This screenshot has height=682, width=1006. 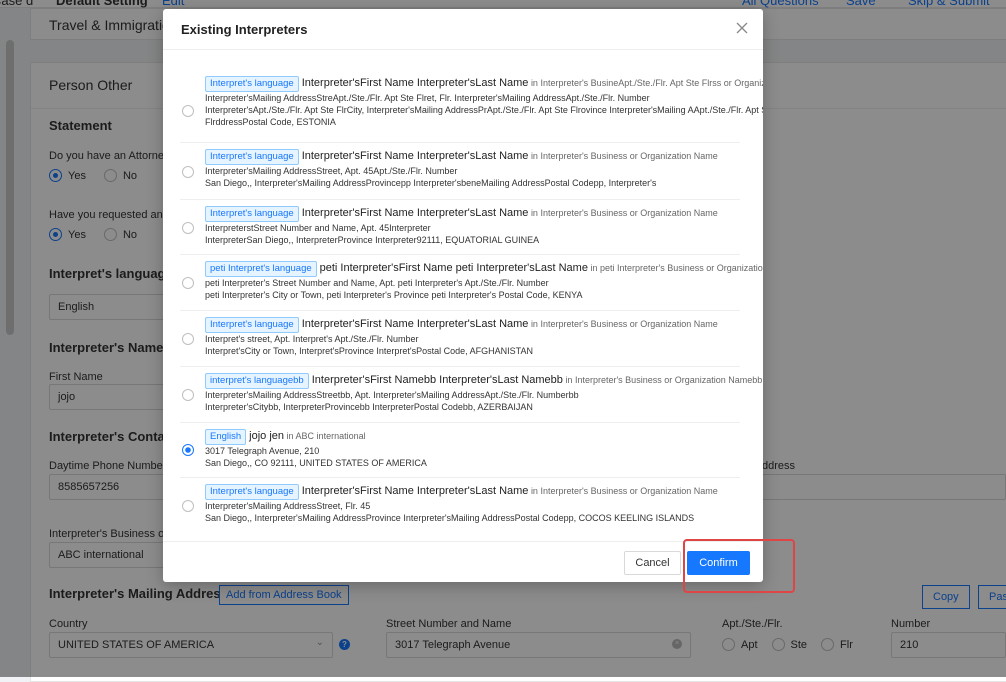 What do you see at coordinates (270, 122) in the screenshot?
I see `address-line-3: FlrddressPostal Code, ESTONIA` at bounding box center [270, 122].